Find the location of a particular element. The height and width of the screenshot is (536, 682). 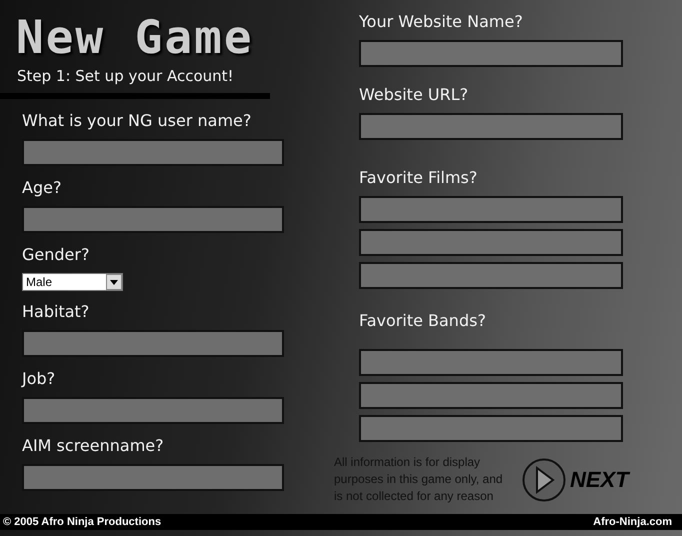

game-title: New Game is located at coordinates (135, 37).